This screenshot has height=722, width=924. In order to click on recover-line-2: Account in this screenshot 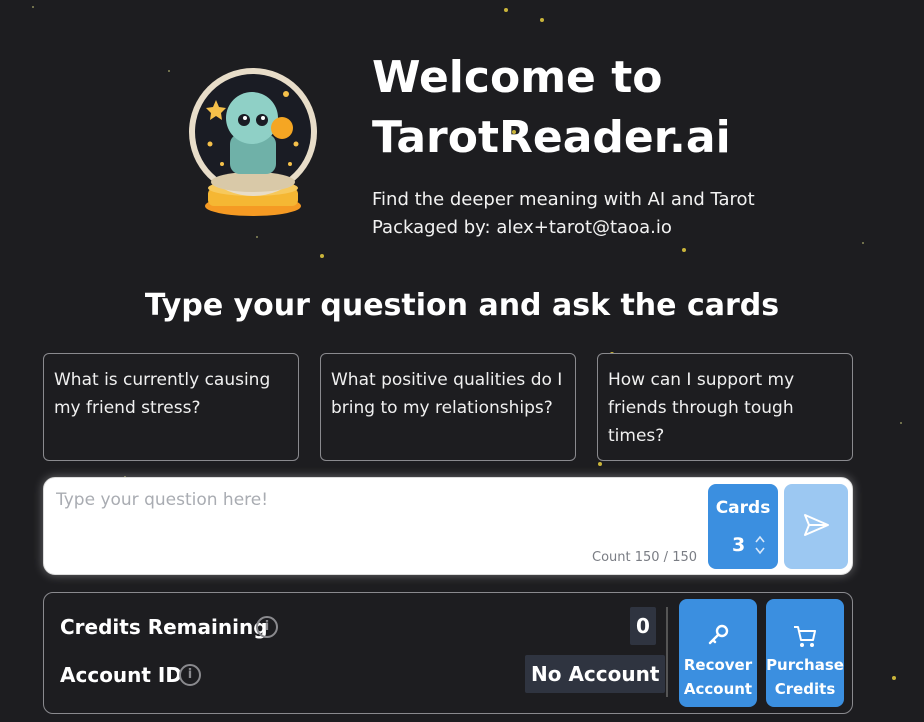, I will do `click(718, 689)`.